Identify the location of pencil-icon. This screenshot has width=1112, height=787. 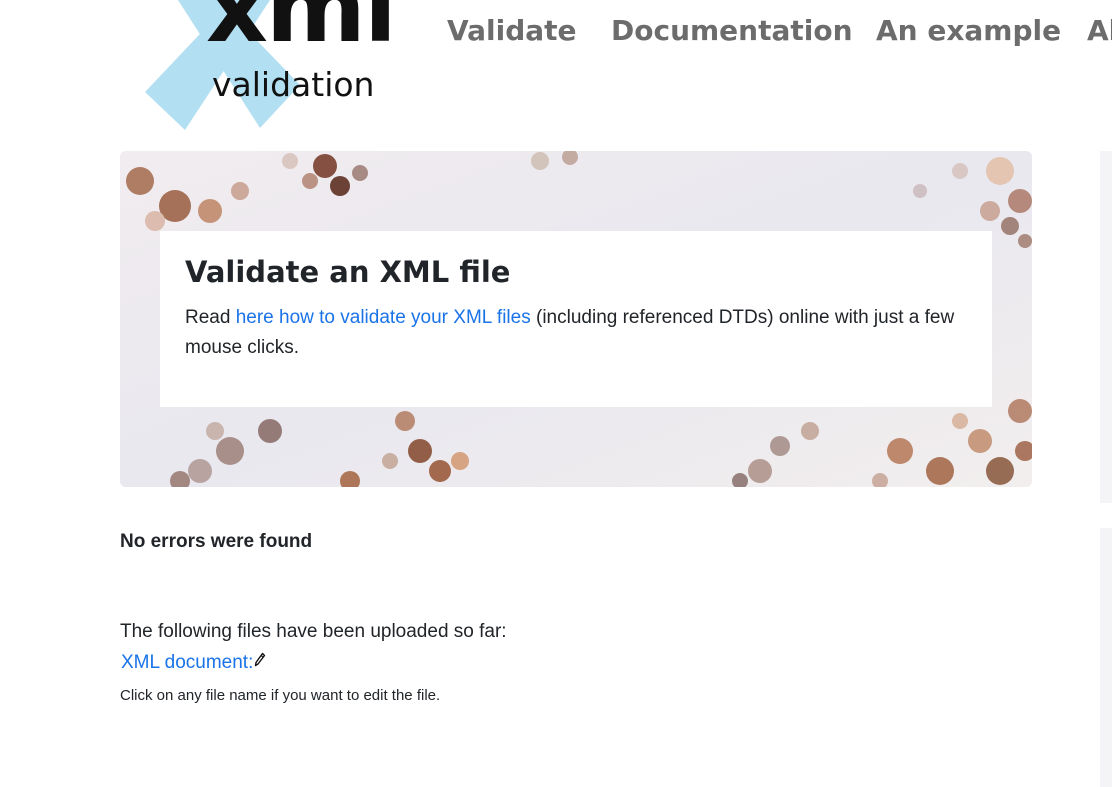
(260, 663).